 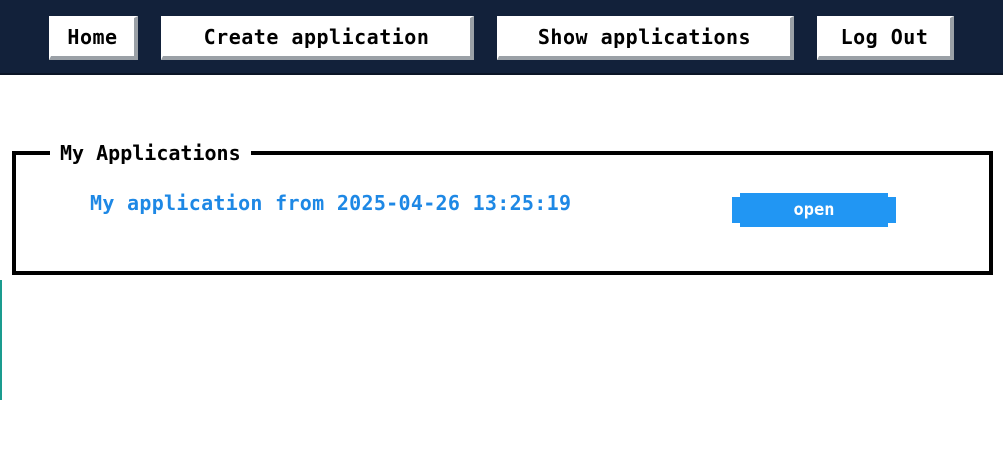 What do you see at coordinates (645, 38) in the screenshot?
I see `show-applications-button: Show applications` at bounding box center [645, 38].